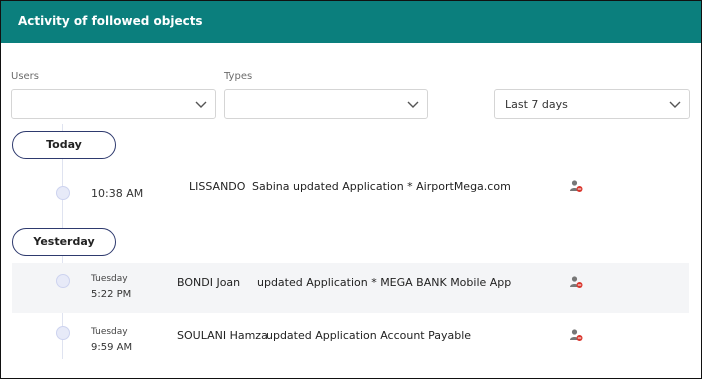  Describe the element at coordinates (326, 104) in the screenshot. I see `types-select` at that location.